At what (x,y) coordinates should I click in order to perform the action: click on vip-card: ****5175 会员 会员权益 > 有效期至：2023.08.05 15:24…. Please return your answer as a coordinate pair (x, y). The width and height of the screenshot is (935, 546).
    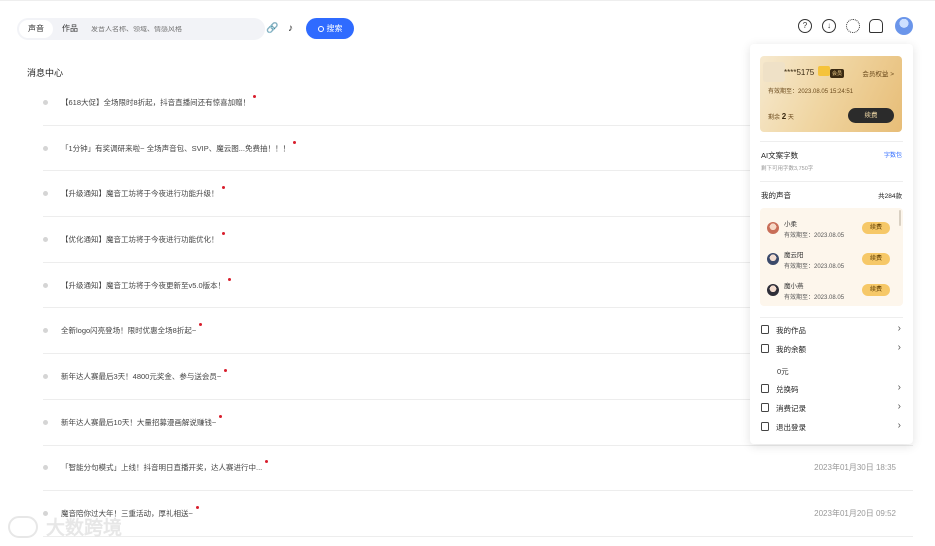
    Looking at the image, I should click on (831, 94).